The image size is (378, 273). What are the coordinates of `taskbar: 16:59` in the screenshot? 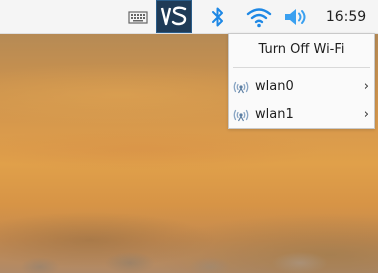 It's located at (189, 17).